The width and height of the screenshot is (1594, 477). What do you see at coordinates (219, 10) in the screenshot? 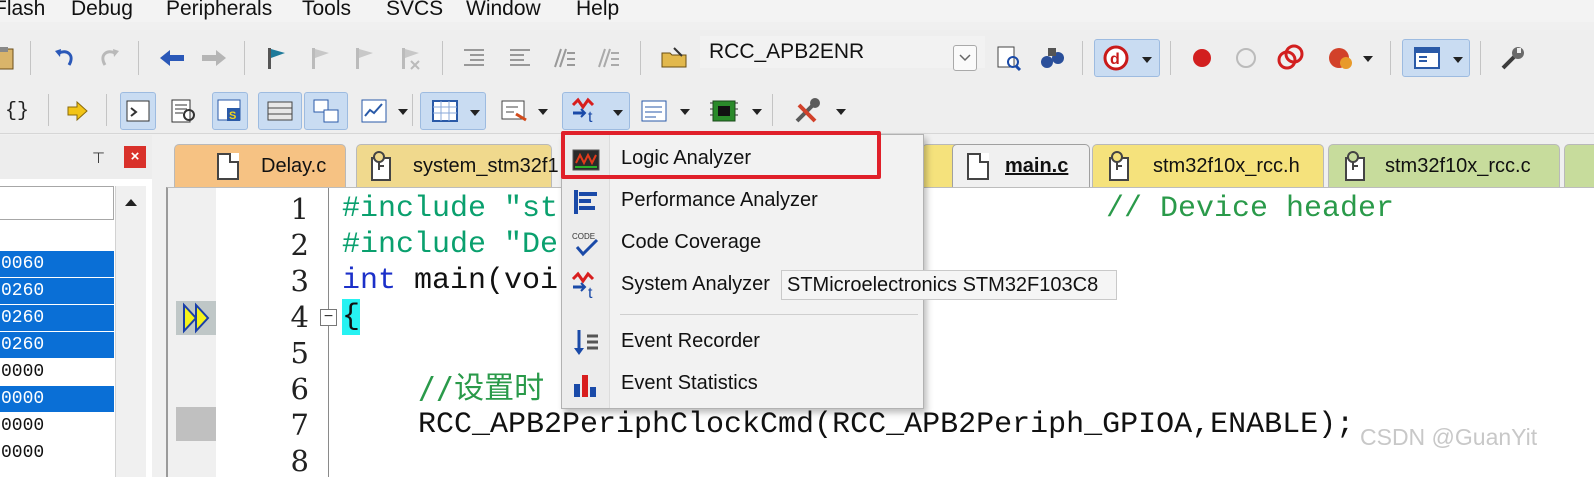
I see `menu-peripherals: Peripherals` at bounding box center [219, 10].